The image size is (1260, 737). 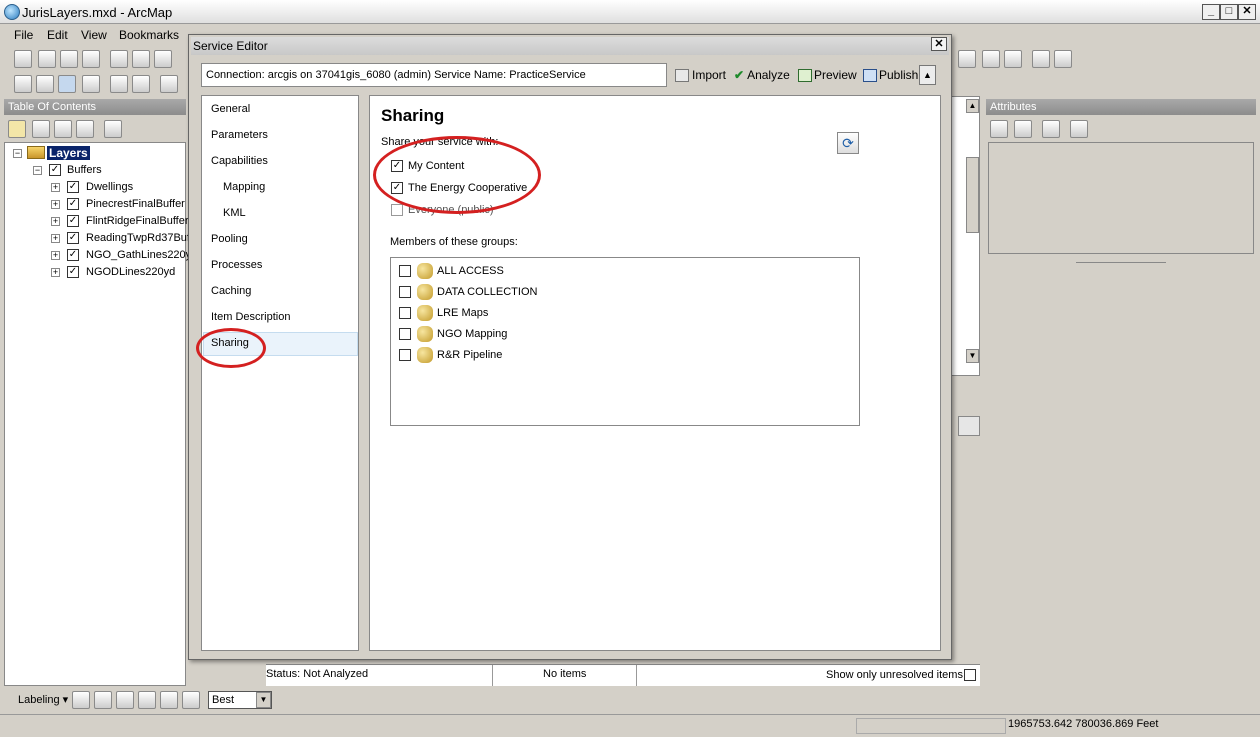 I want to click on menu-file: File, so click(x=23, y=35).